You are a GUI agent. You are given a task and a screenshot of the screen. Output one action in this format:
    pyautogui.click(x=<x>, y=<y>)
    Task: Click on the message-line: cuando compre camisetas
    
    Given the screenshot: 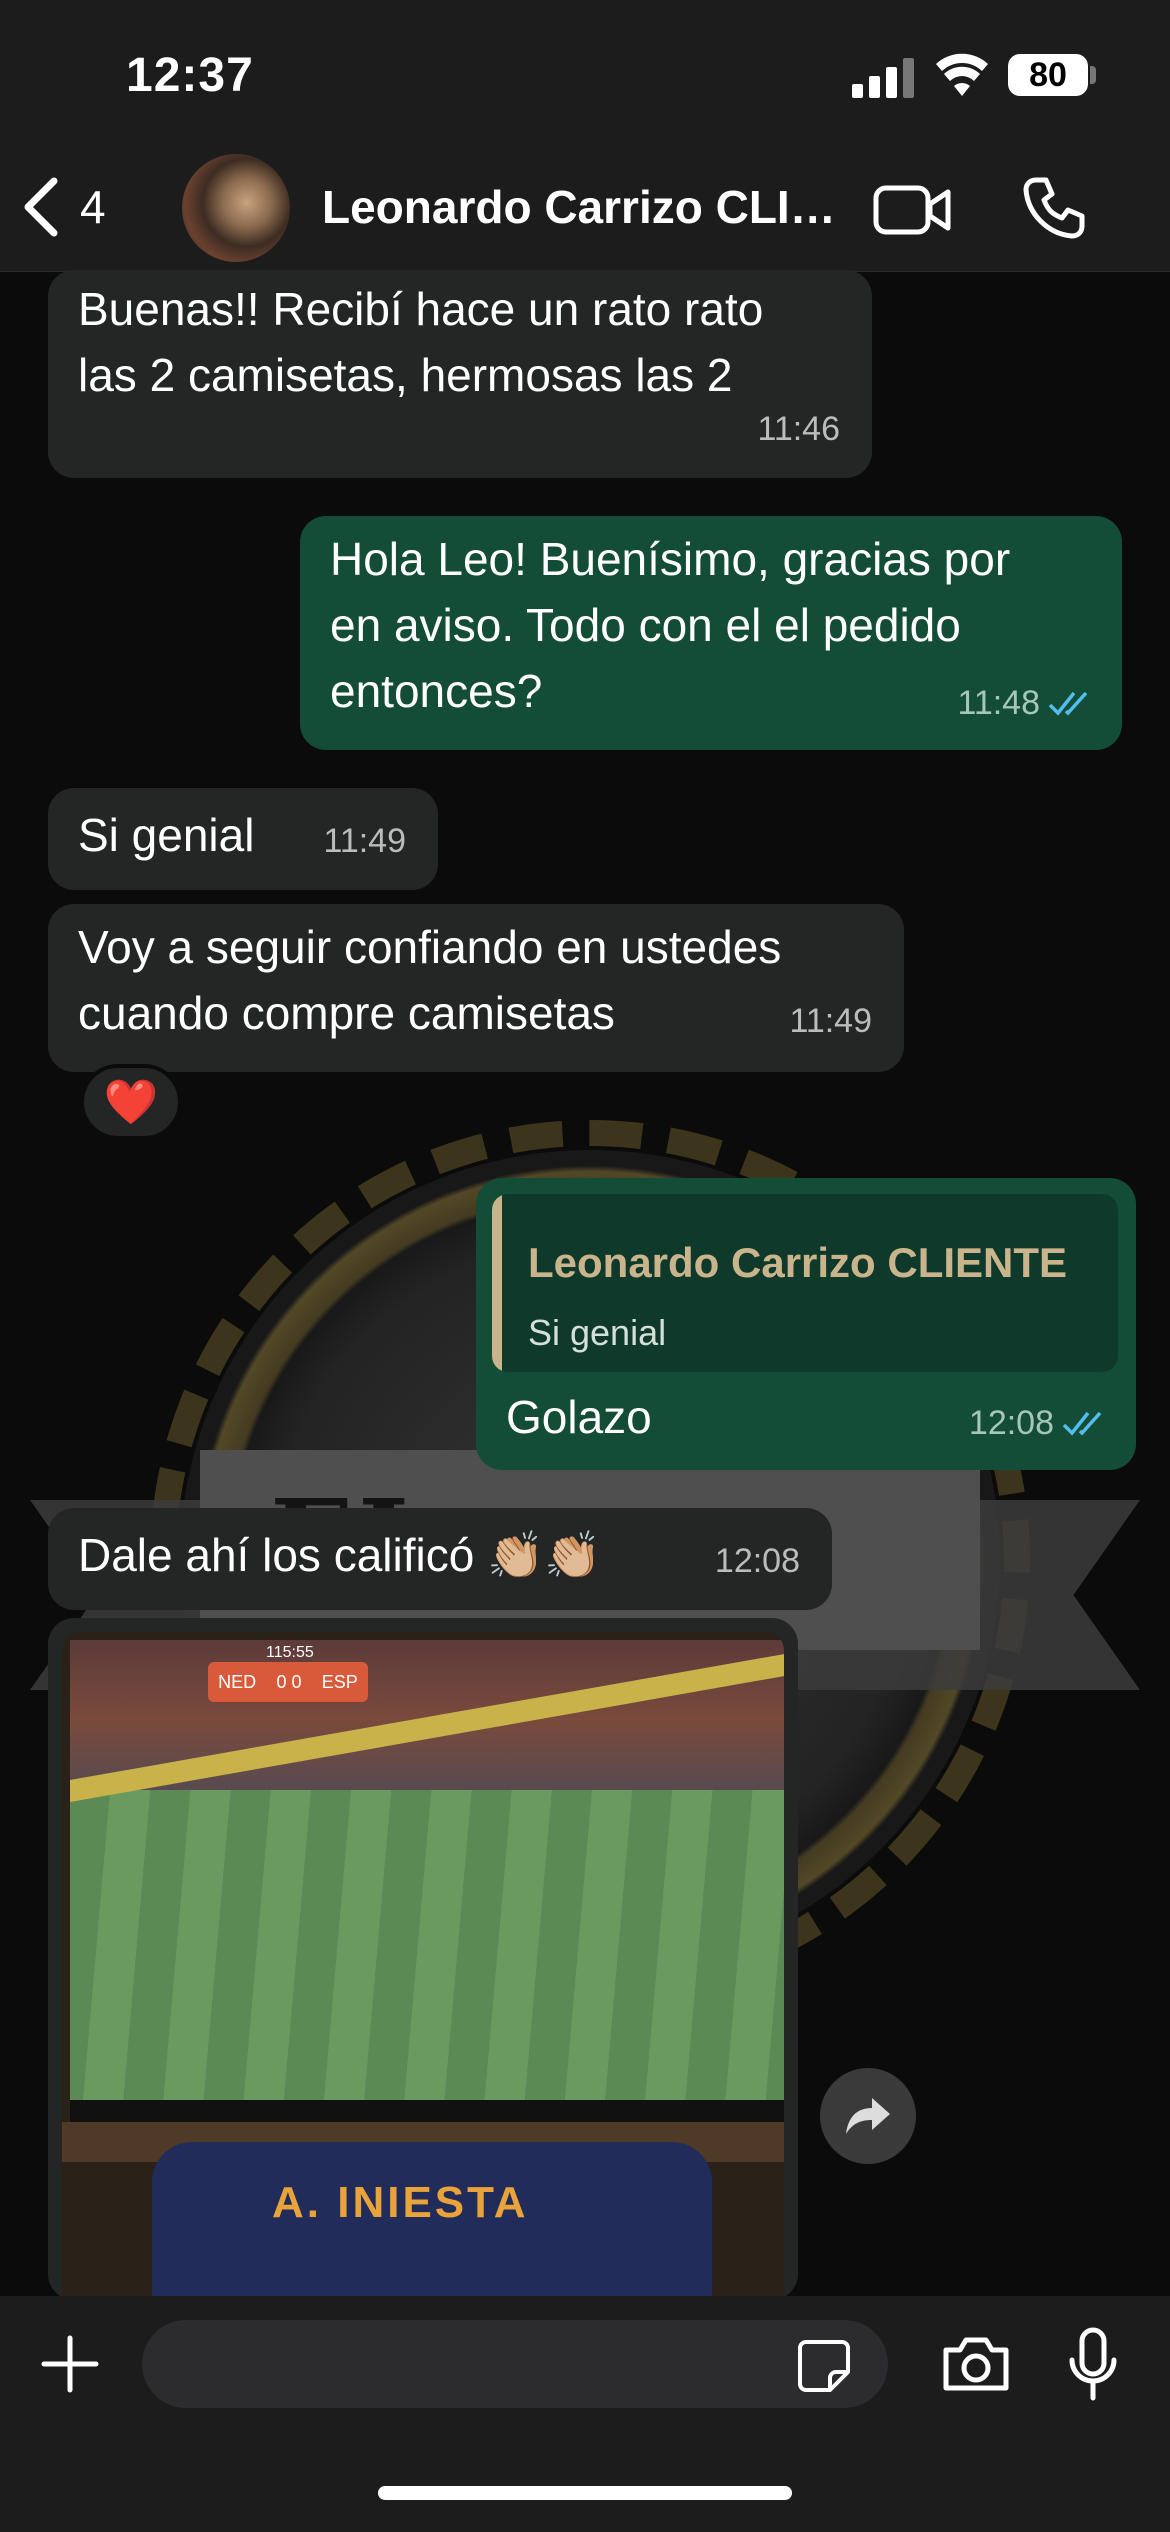 What is the action you would take?
    pyautogui.click(x=346, y=1013)
    